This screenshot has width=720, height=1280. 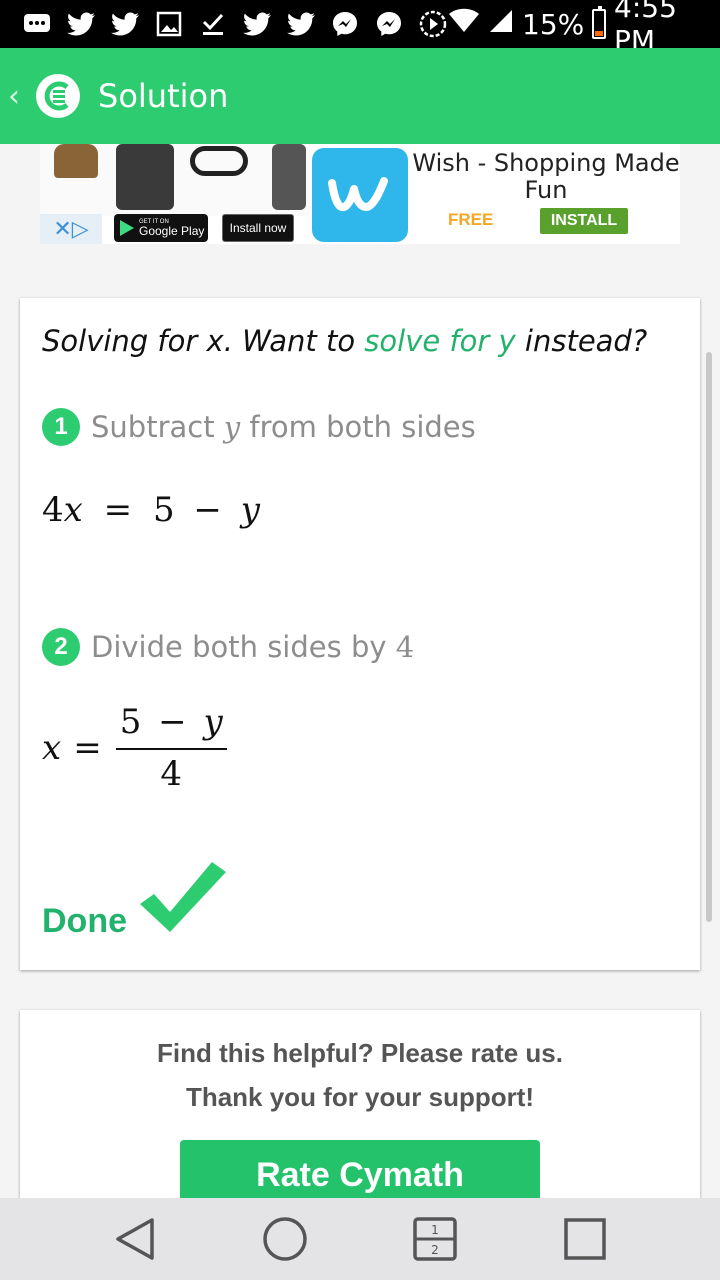 What do you see at coordinates (61, 427) in the screenshot?
I see `step-number: 1` at bounding box center [61, 427].